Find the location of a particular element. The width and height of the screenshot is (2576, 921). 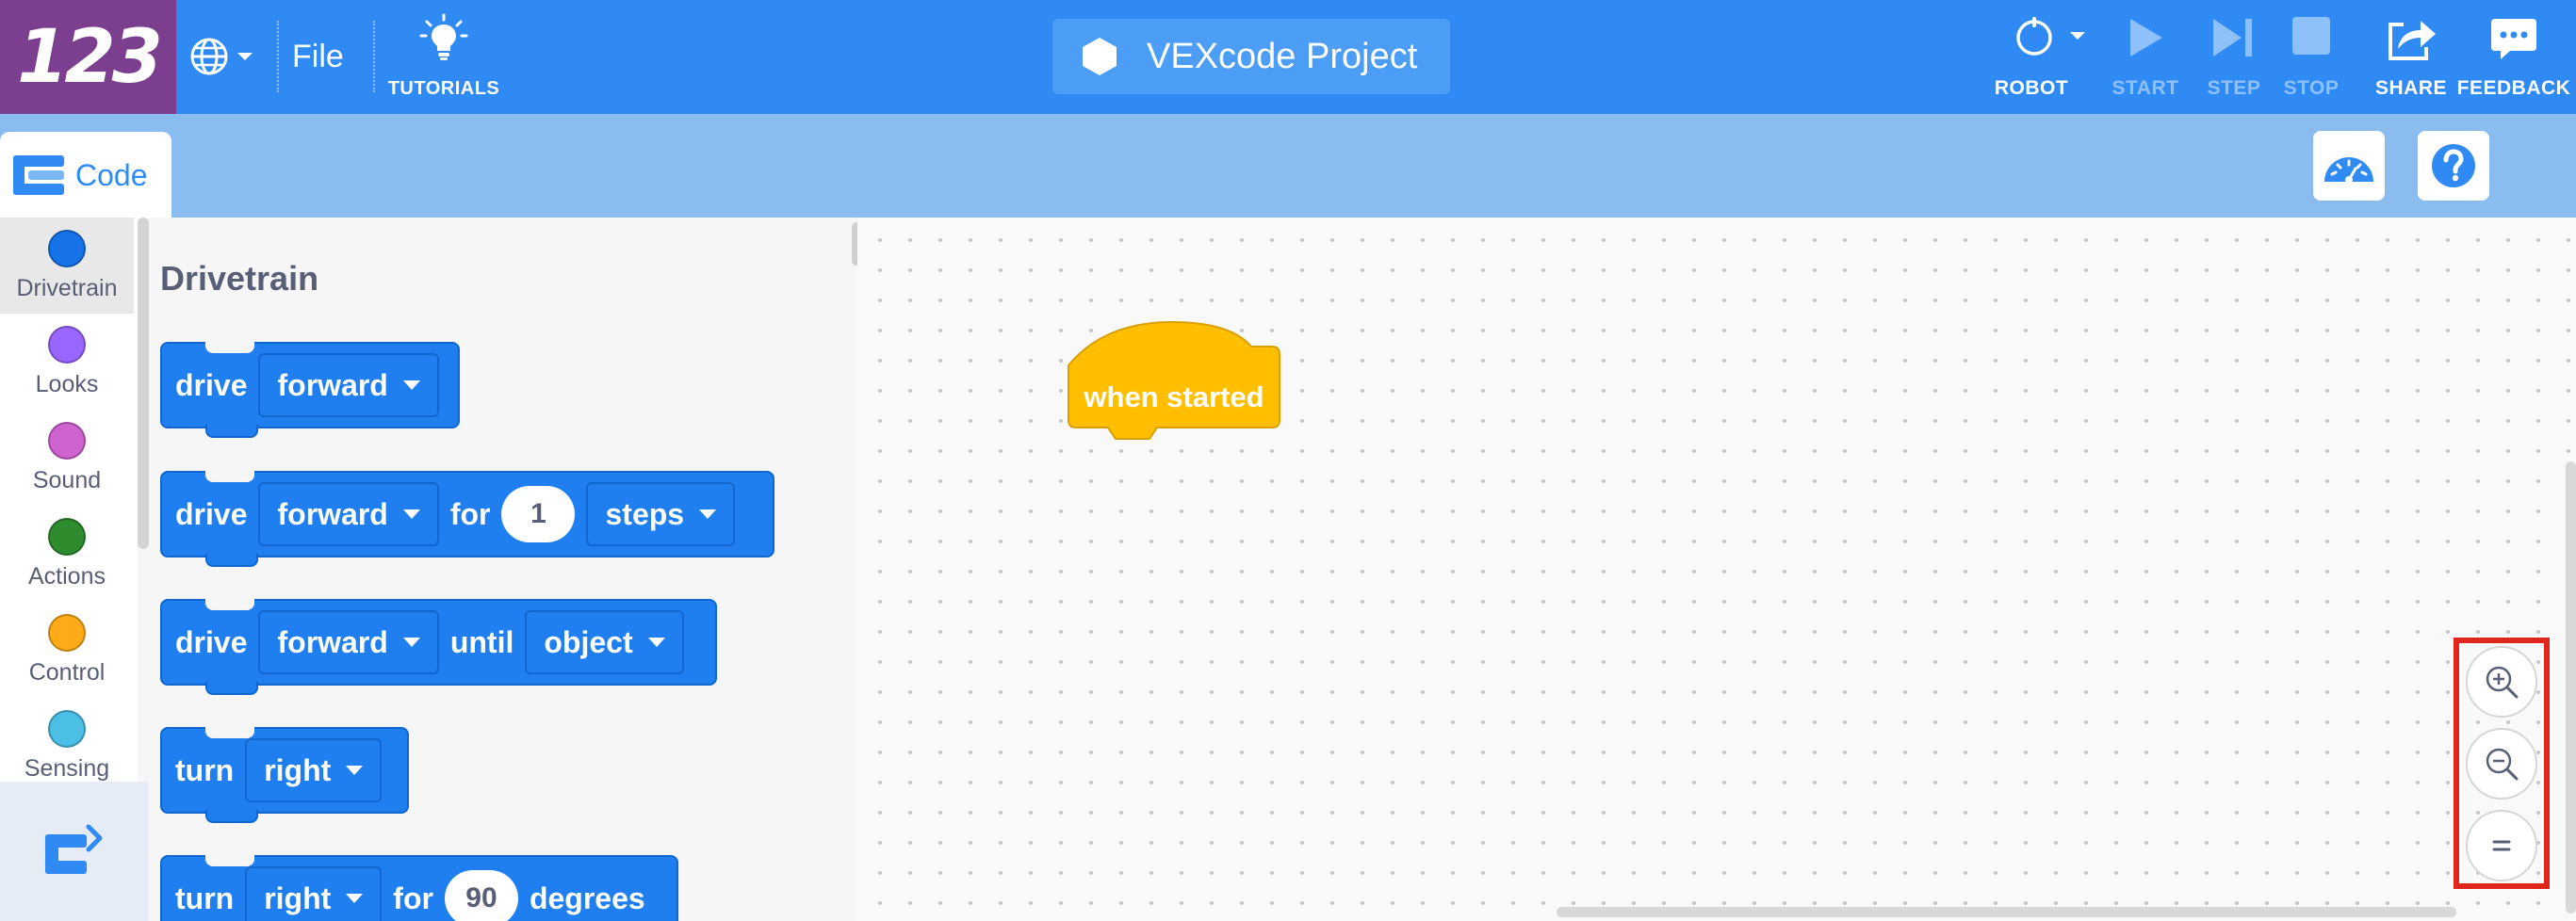

chevron-down-icon is located at coordinates (245, 57).